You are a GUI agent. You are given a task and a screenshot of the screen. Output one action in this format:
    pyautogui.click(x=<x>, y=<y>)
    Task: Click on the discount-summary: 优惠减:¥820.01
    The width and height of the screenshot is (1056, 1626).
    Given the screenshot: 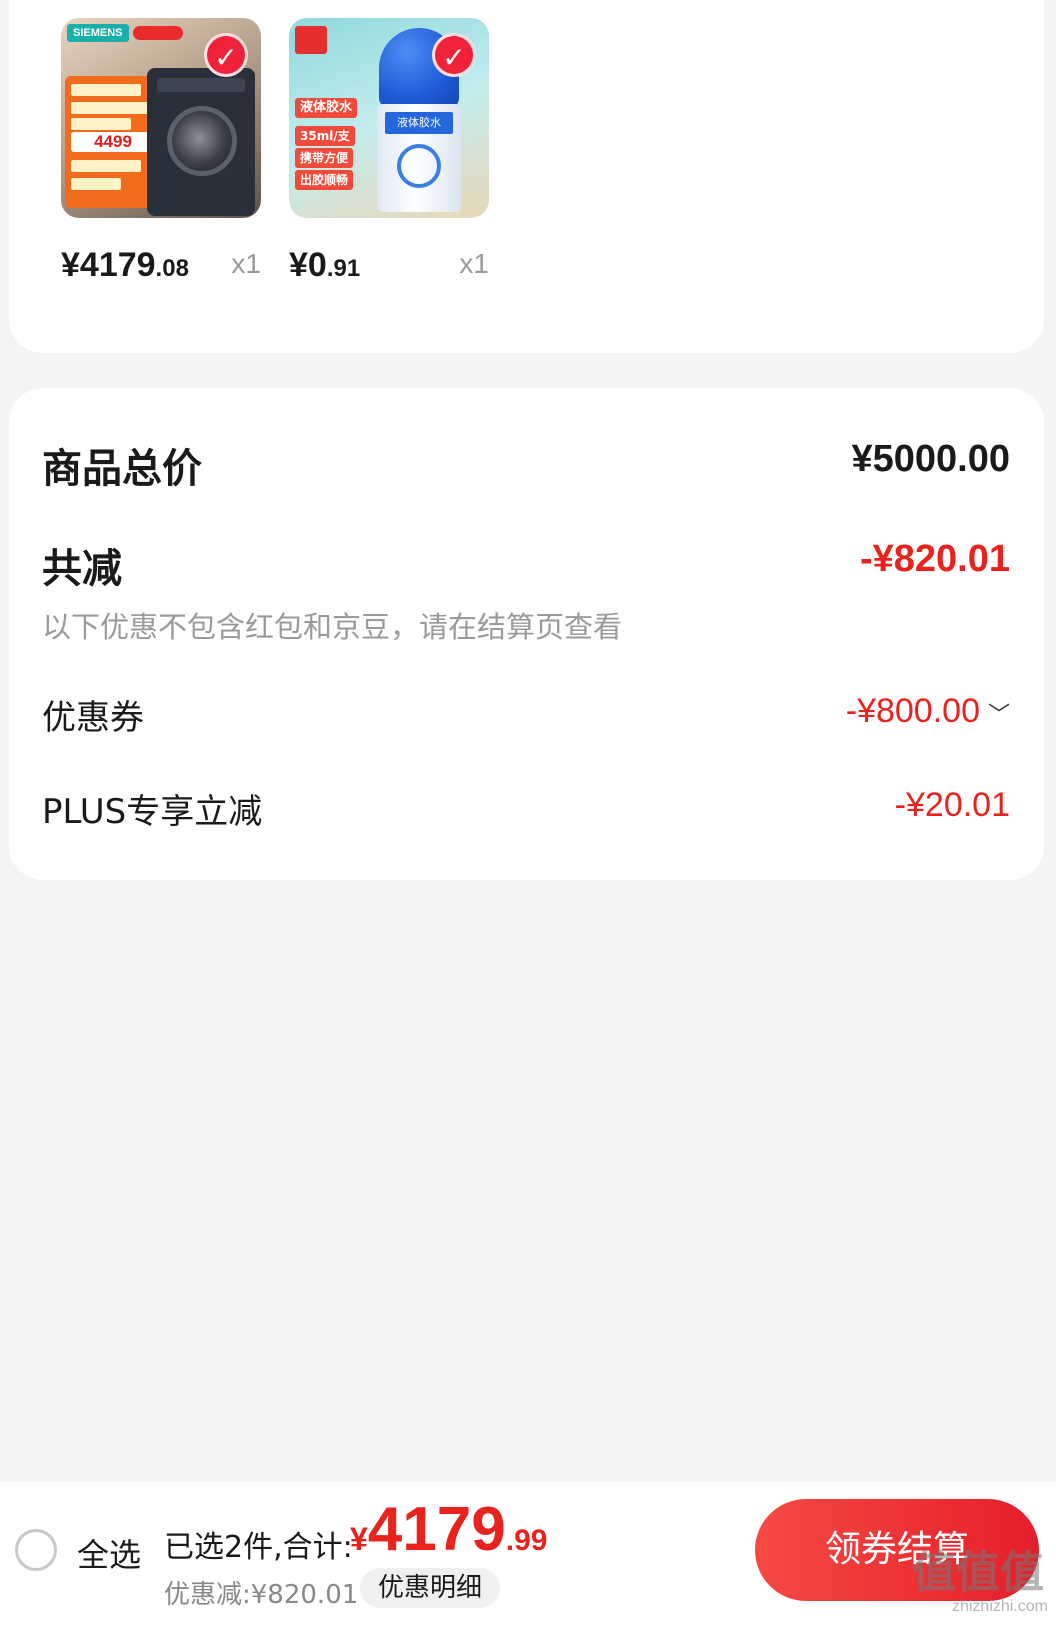 What is the action you would take?
    pyautogui.click(x=261, y=1595)
    